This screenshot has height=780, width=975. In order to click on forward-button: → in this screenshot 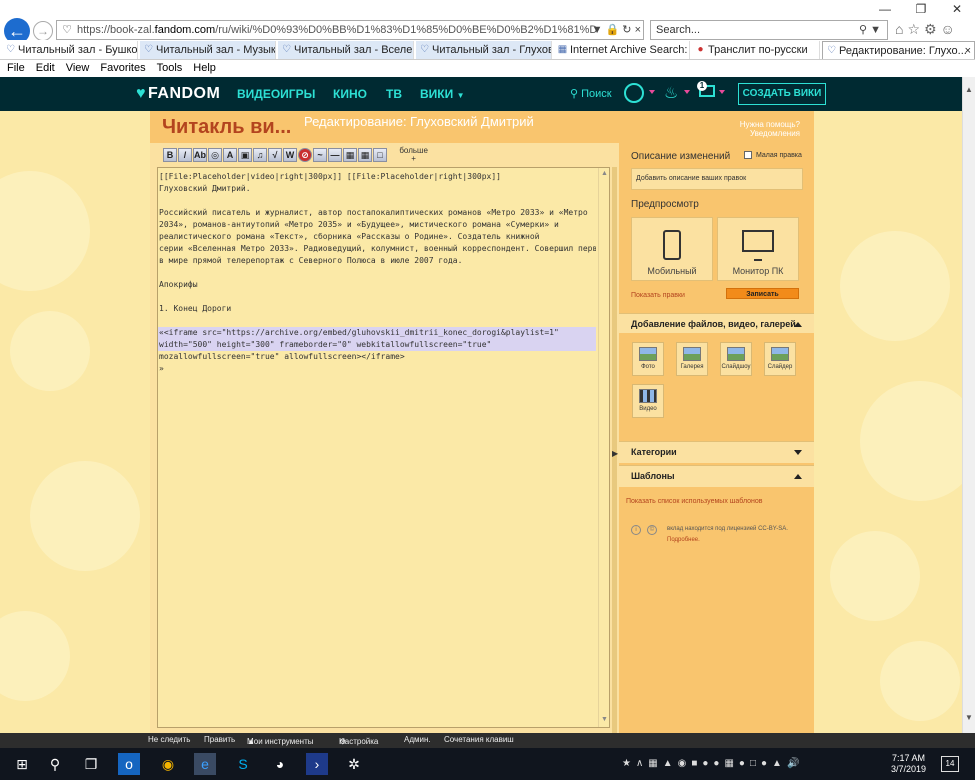, I will do `click(43, 31)`.